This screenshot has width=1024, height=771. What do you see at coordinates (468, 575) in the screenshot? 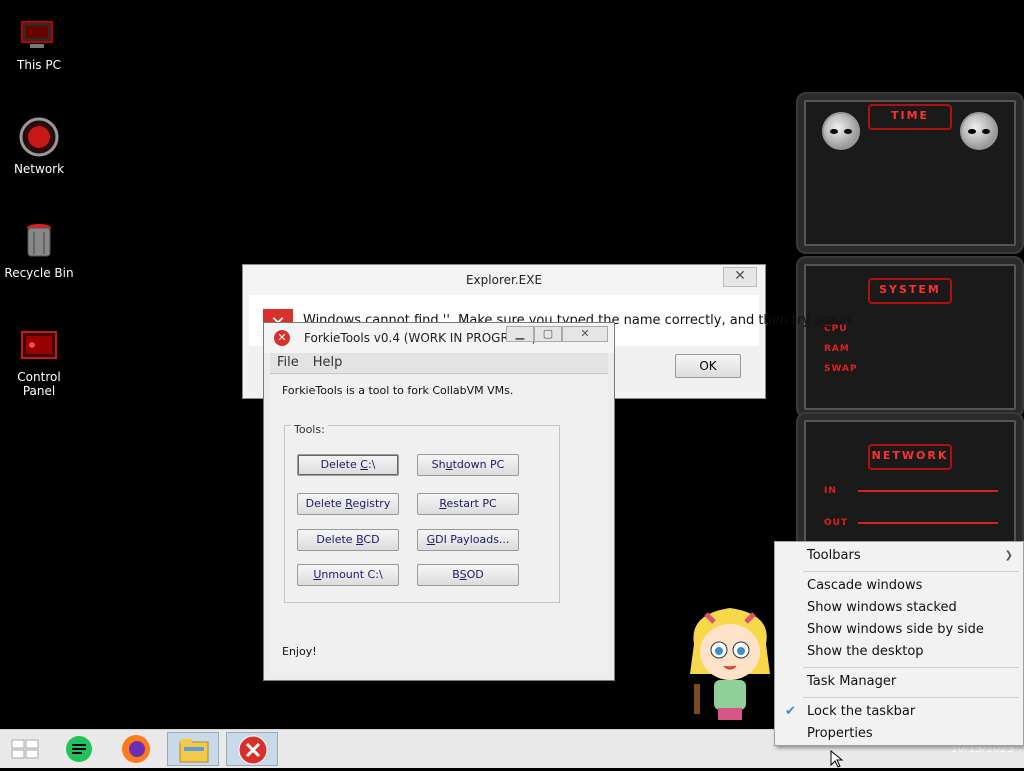
I see `bsod-button: BSOD` at bounding box center [468, 575].